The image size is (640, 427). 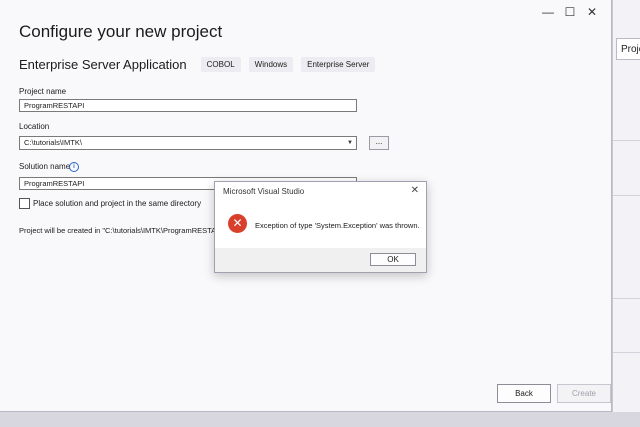 What do you see at coordinates (350, 143) in the screenshot?
I see `chevron-down-icon: ▼` at bounding box center [350, 143].